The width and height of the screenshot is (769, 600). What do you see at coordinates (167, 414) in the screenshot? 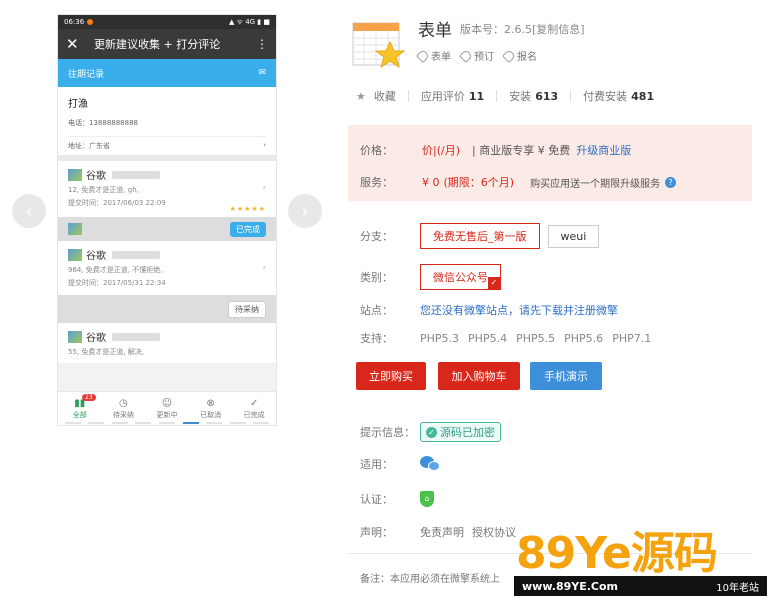
I see `phone-tab-label: 更新中` at bounding box center [167, 414].